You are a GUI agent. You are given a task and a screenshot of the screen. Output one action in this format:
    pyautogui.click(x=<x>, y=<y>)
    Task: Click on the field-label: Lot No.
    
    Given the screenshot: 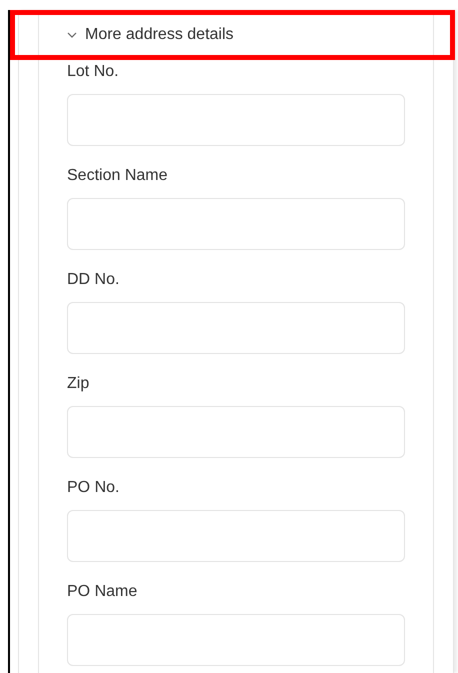 What is the action you would take?
    pyautogui.click(x=93, y=72)
    